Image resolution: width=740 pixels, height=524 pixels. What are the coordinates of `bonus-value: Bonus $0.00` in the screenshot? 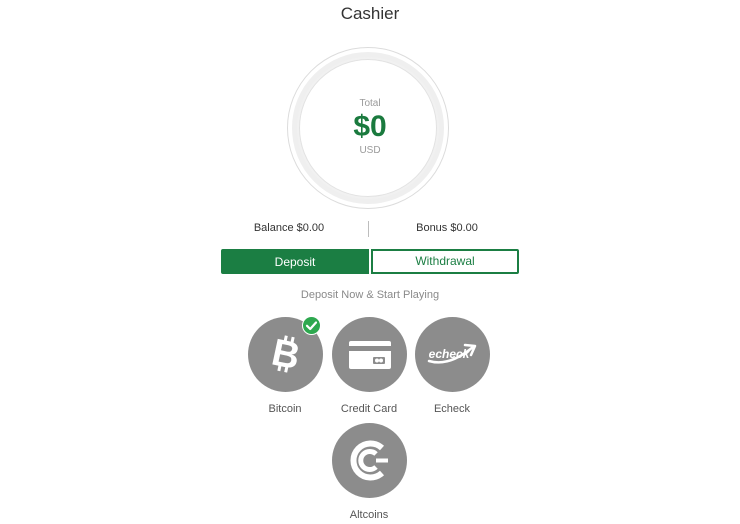 It's located at (447, 228).